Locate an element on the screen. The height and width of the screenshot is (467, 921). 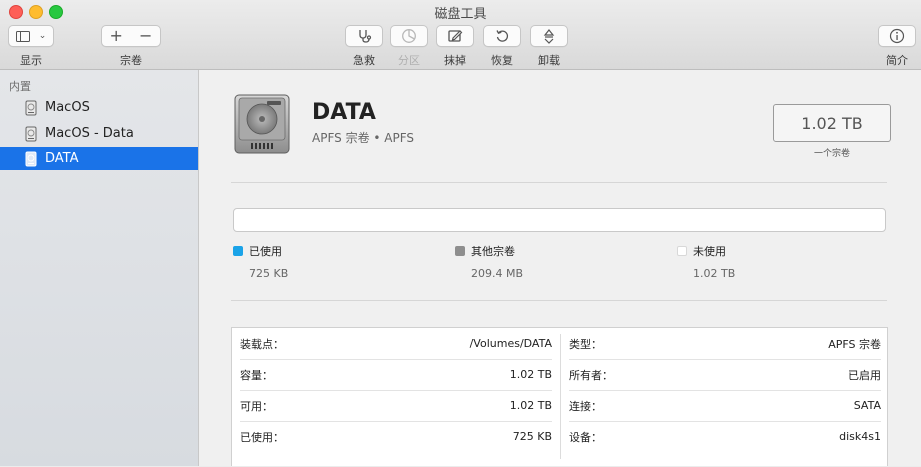
info-key: 设备： is located at coordinates (585, 437).